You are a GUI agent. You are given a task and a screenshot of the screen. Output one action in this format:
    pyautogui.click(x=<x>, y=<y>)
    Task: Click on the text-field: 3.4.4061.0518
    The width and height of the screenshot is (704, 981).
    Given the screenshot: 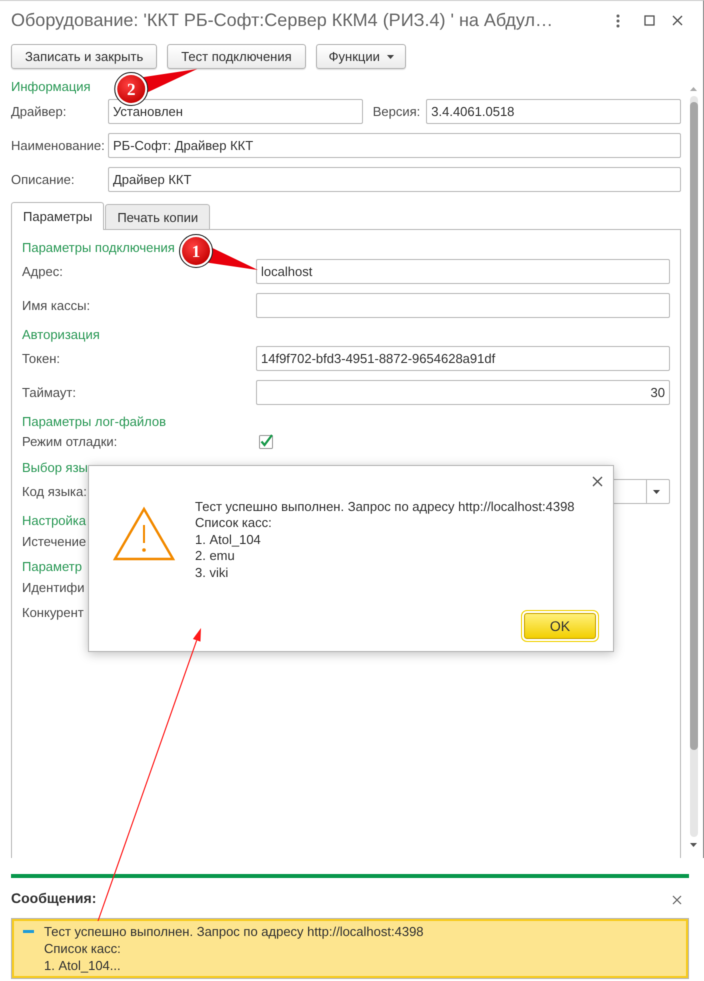 What is the action you would take?
    pyautogui.click(x=553, y=111)
    